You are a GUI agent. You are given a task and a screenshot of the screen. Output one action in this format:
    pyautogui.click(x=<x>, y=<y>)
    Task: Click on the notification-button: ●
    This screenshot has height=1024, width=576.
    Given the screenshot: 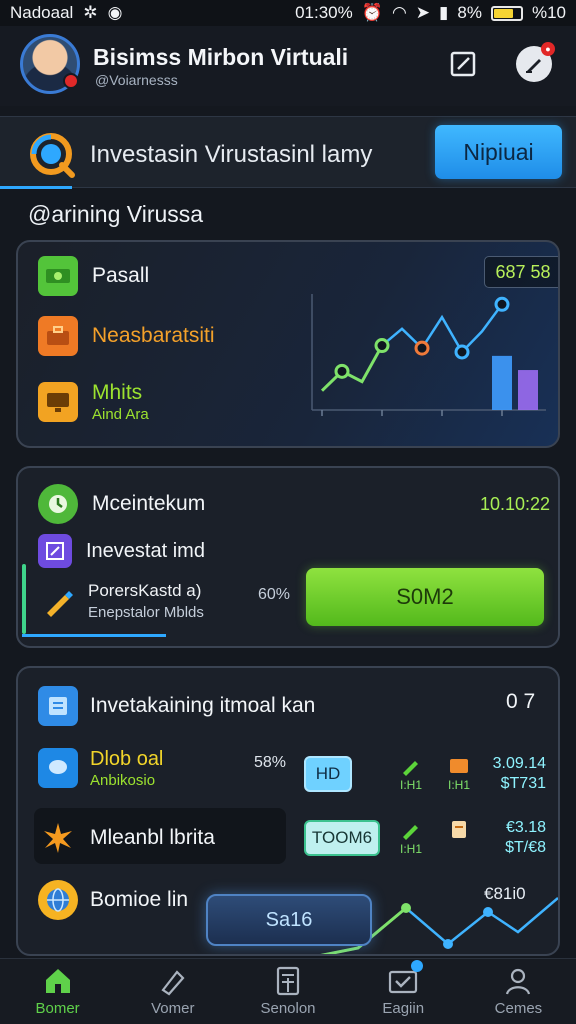 What is the action you would take?
    pyautogui.click(x=535, y=62)
    